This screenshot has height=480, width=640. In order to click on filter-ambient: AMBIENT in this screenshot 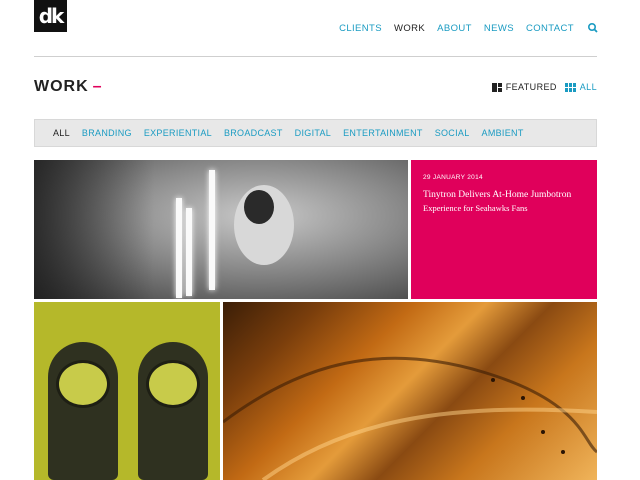, I will do `click(503, 133)`.